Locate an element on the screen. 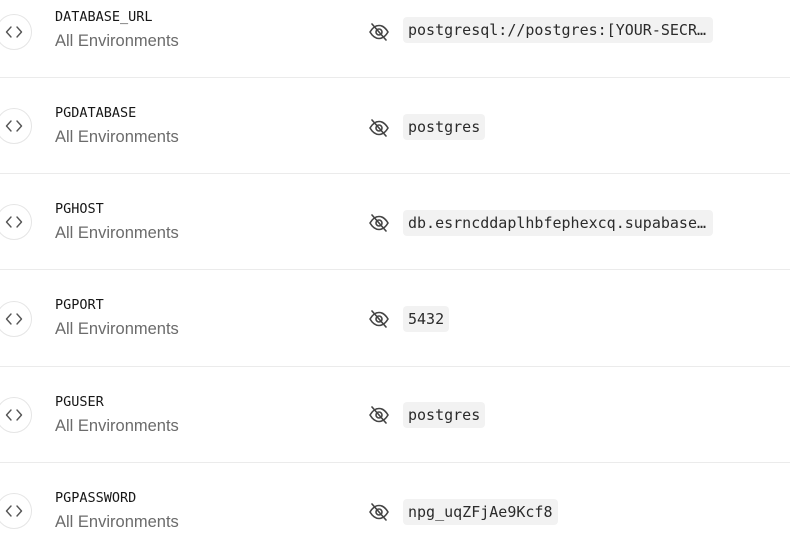  env-var-value: db.esrncddaplhbfephexcq.supabase.co is located at coordinates (558, 223).